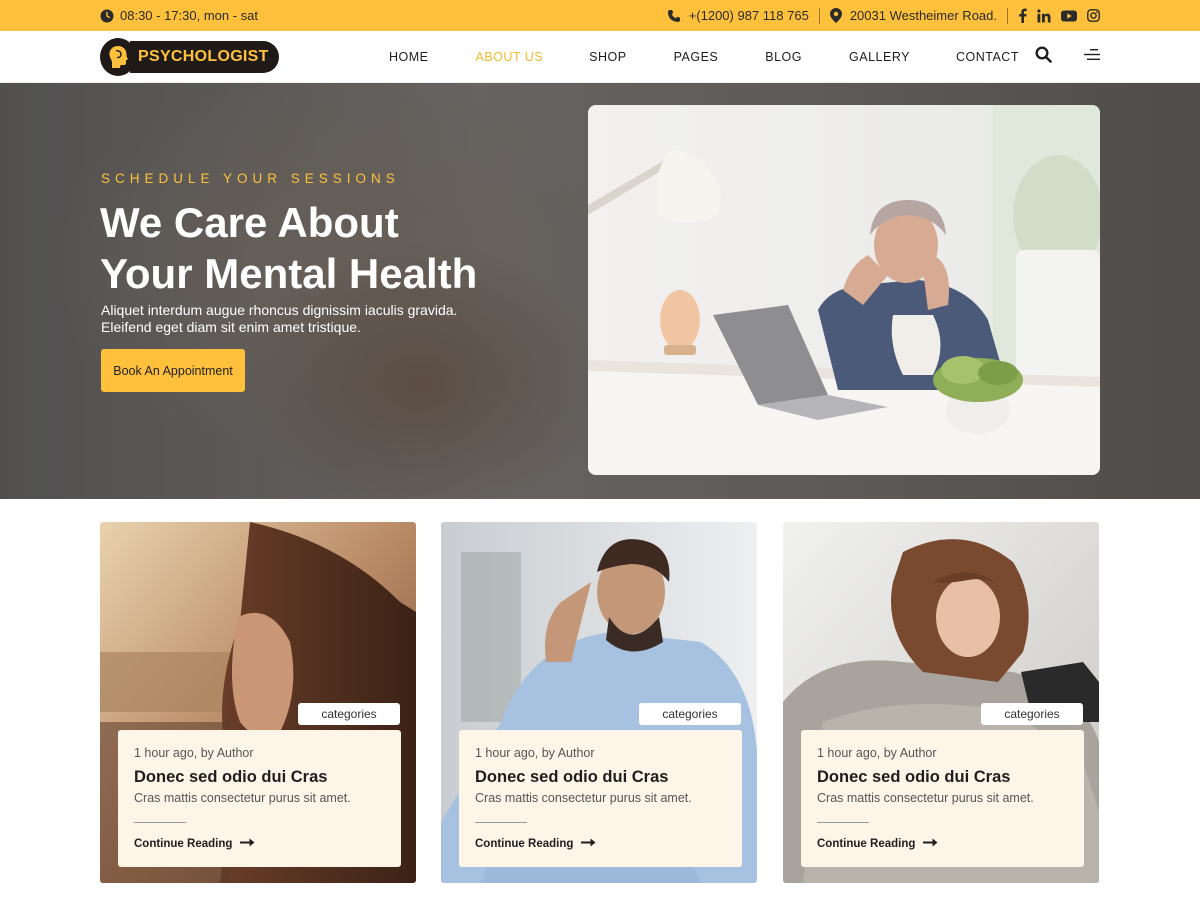 The width and height of the screenshot is (1200, 900). I want to click on opening-hours: 08:30 - 17:30, mon - sat, so click(179, 15).